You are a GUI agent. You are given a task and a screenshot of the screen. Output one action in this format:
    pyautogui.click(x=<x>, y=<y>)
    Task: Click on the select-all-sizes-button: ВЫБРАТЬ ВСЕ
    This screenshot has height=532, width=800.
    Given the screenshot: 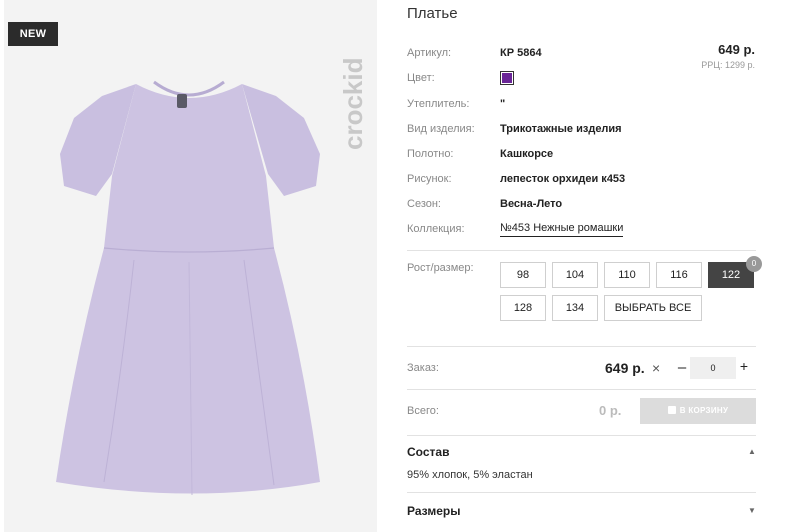 What is the action you would take?
    pyautogui.click(x=653, y=308)
    